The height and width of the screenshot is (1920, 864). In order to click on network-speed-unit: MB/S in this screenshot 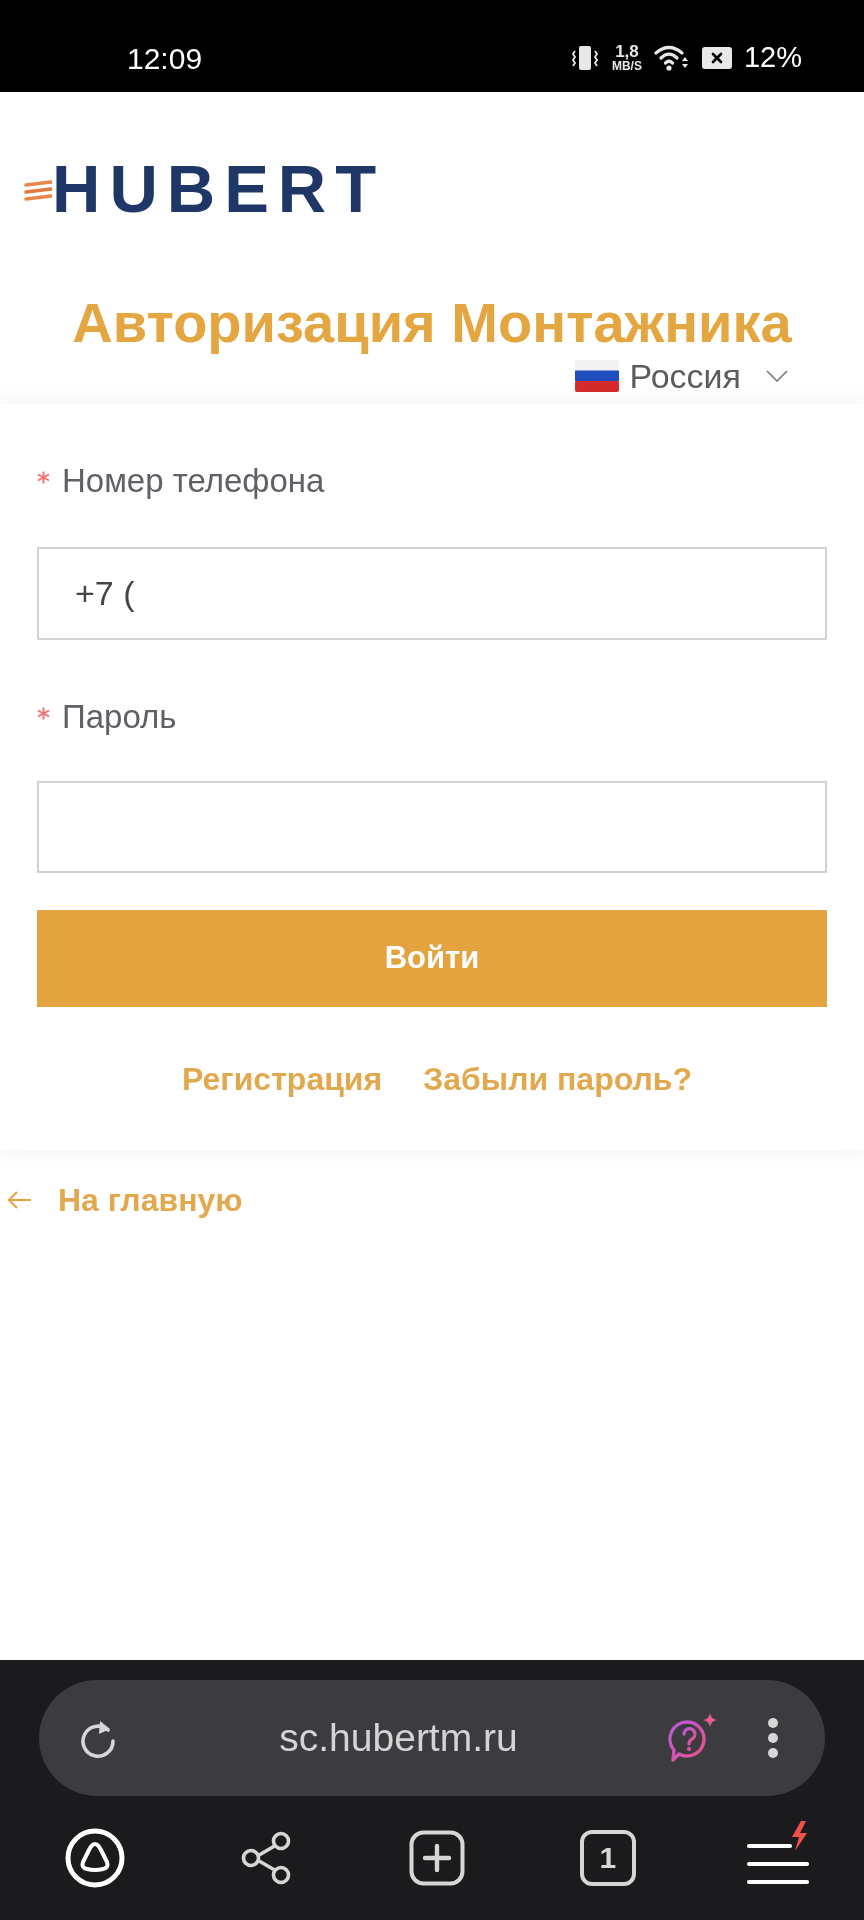, I will do `click(626, 66)`.